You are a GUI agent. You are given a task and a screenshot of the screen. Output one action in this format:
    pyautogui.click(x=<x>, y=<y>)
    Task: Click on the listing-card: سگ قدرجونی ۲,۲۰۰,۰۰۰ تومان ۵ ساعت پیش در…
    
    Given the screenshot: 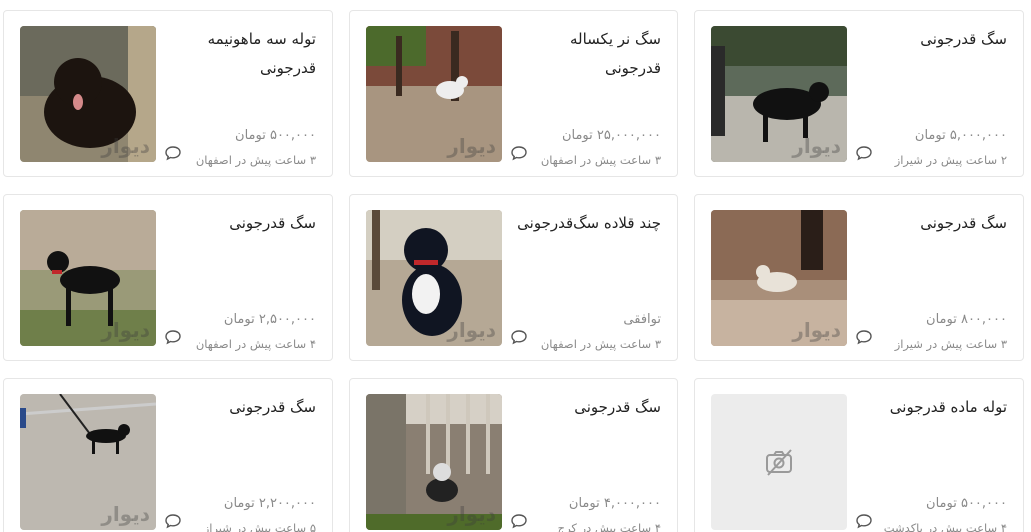 What is the action you would take?
    pyautogui.click(x=168, y=455)
    